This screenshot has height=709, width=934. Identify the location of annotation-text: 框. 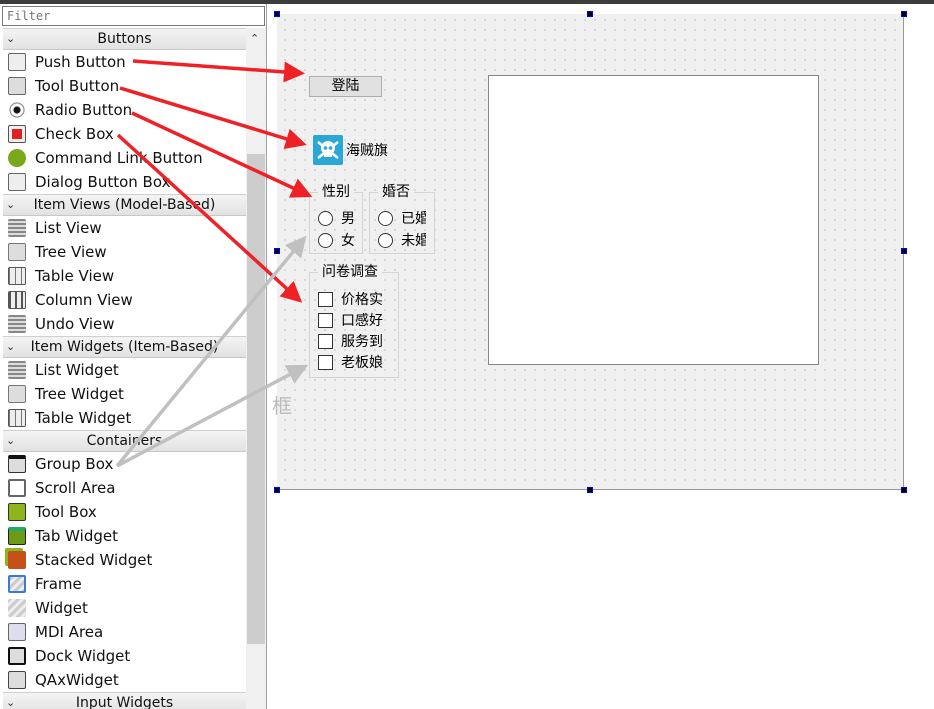
(282, 406).